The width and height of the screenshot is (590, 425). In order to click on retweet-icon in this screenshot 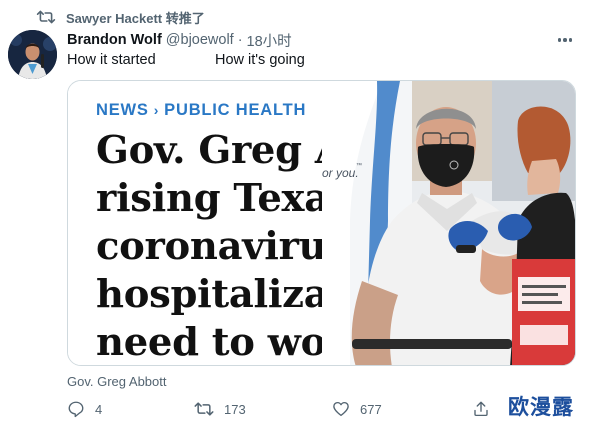, I will do `click(46, 17)`.